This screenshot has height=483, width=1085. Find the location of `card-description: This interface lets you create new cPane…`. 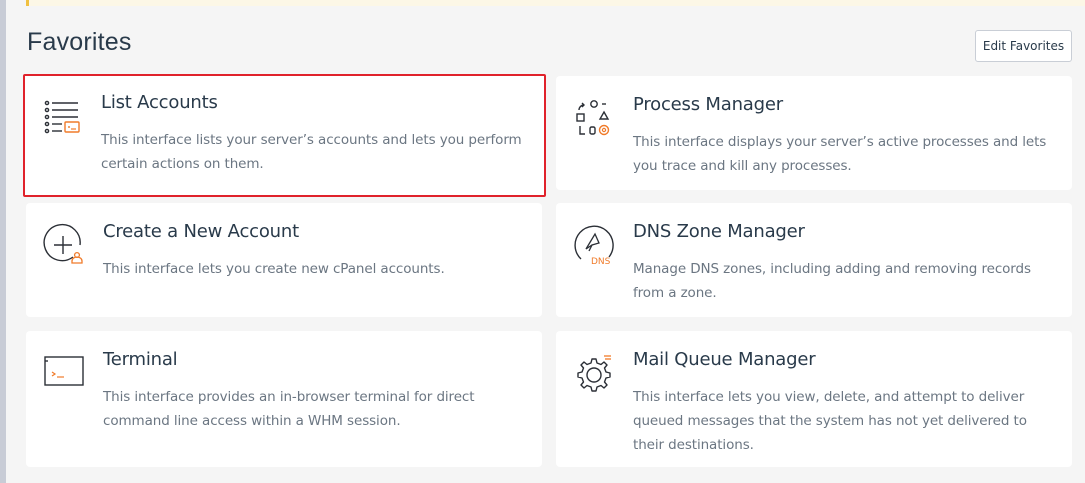

card-description: This interface lets you create new cPane… is located at coordinates (274, 269).